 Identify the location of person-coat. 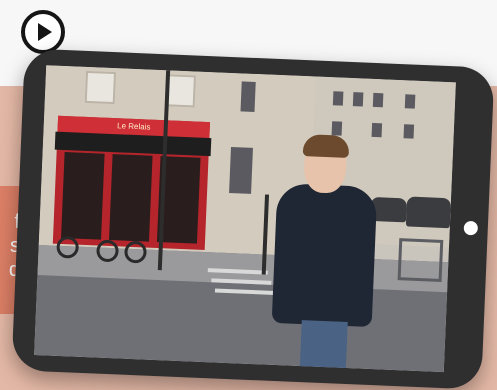
(324, 255).